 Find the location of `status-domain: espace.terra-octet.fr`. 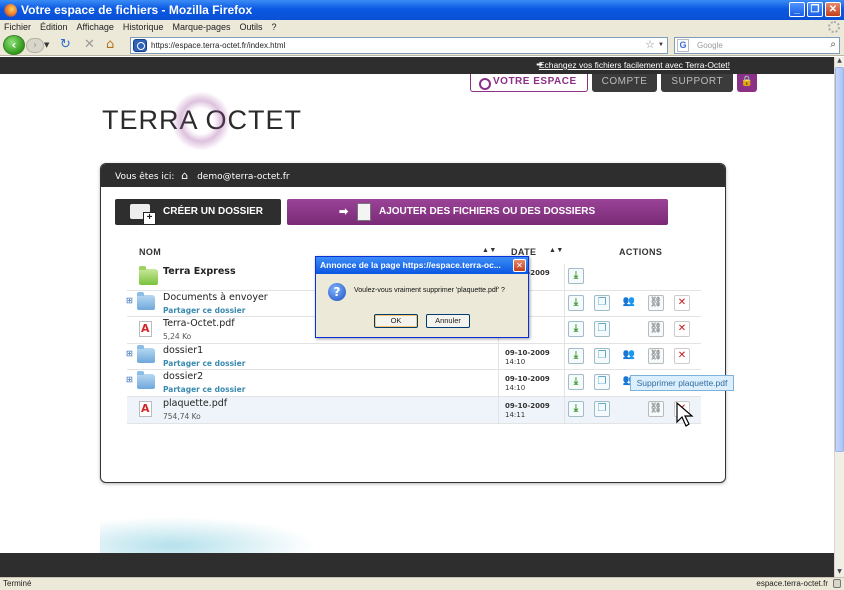

status-domain: espace.terra-octet.fr is located at coordinates (792, 583).